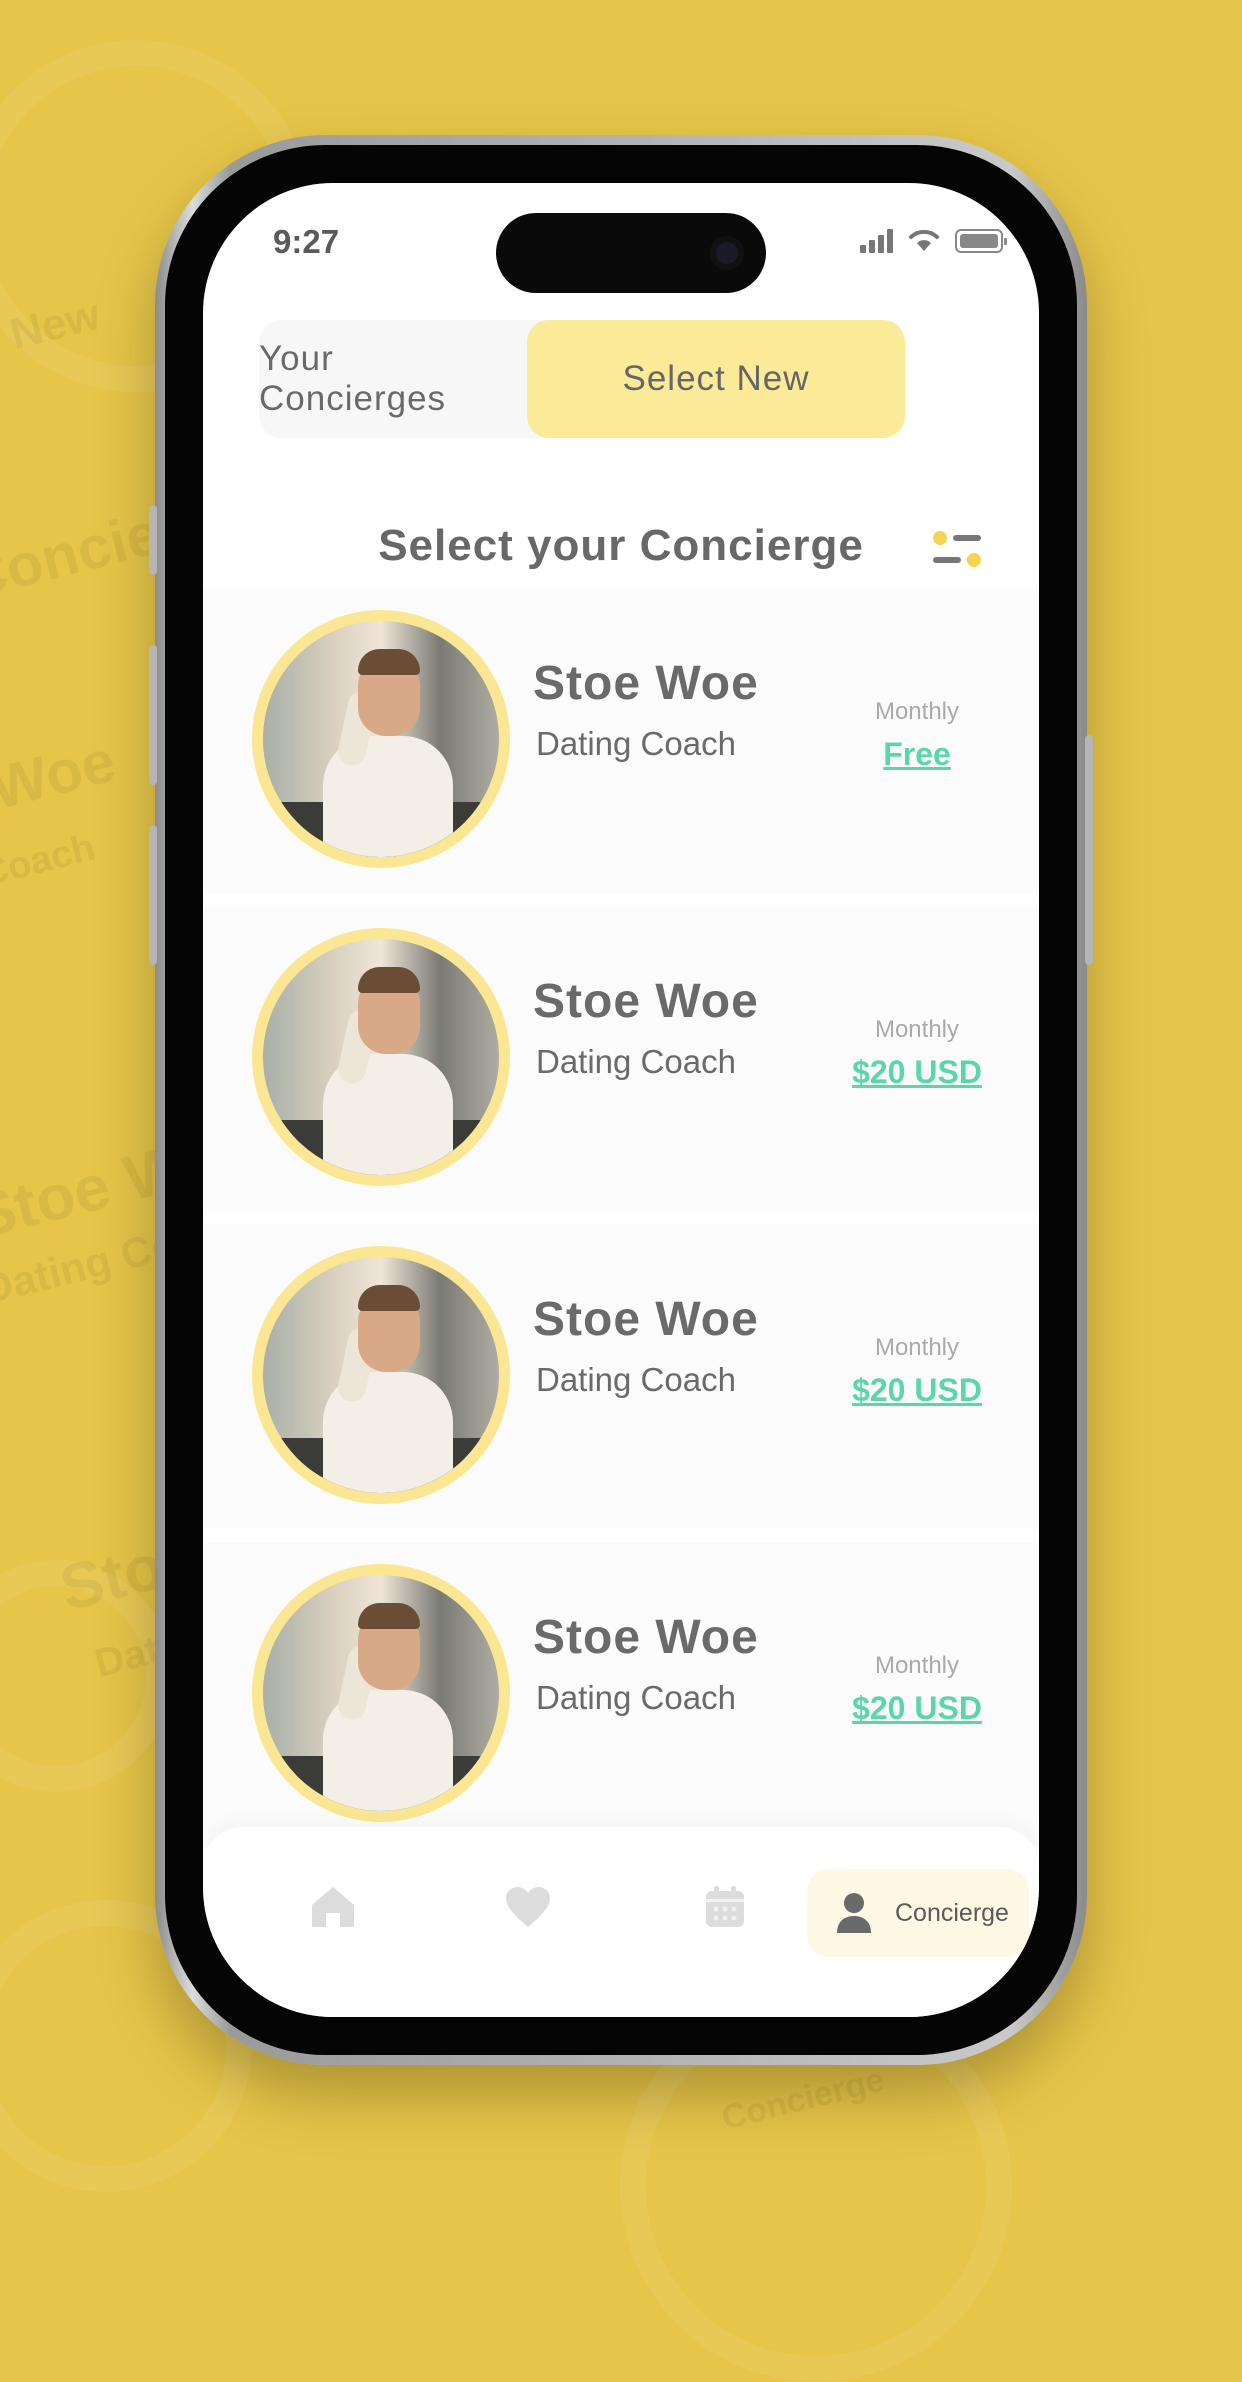  I want to click on tab-your-concierges: Your Concierges, so click(394, 379).